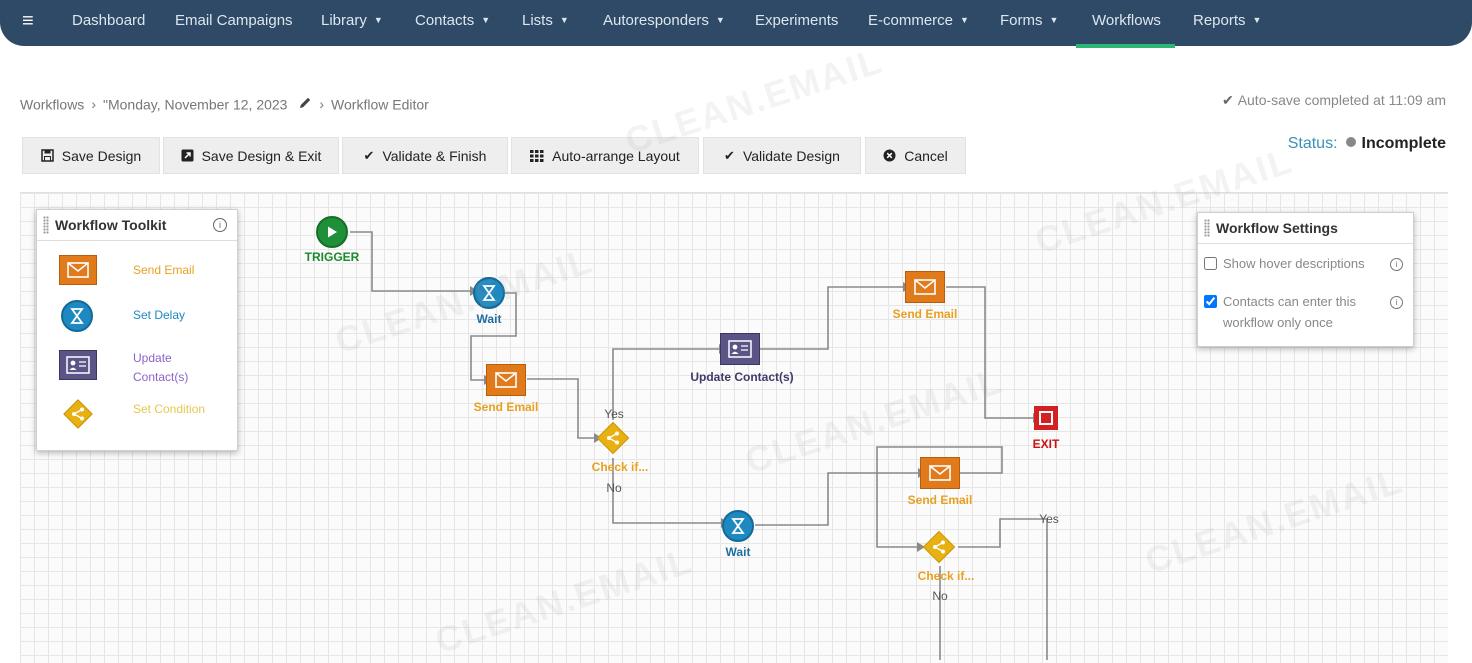 Image resolution: width=1472 pixels, height=663 pixels. What do you see at coordinates (742, 377) in the screenshot?
I see `update-contacts-label: Update Contact(s)` at bounding box center [742, 377].